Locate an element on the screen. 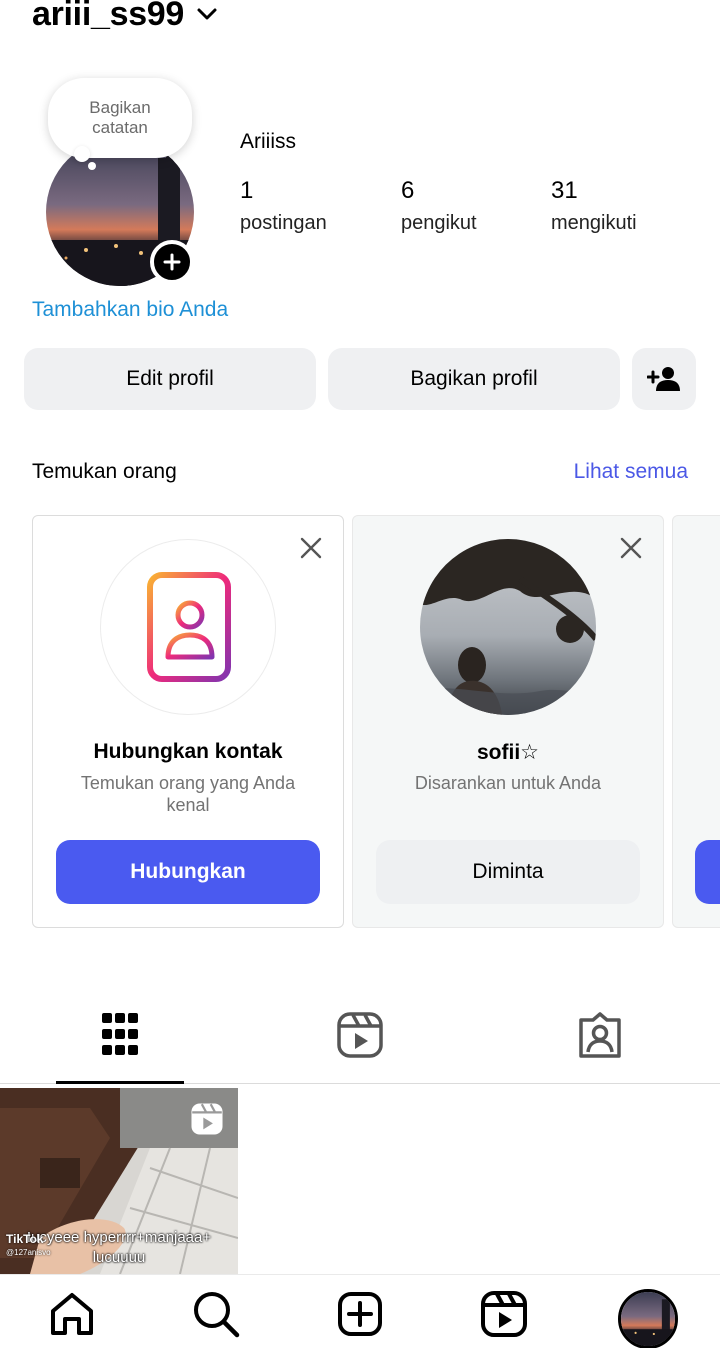  search-icon is located at coordinates (217, 1315).